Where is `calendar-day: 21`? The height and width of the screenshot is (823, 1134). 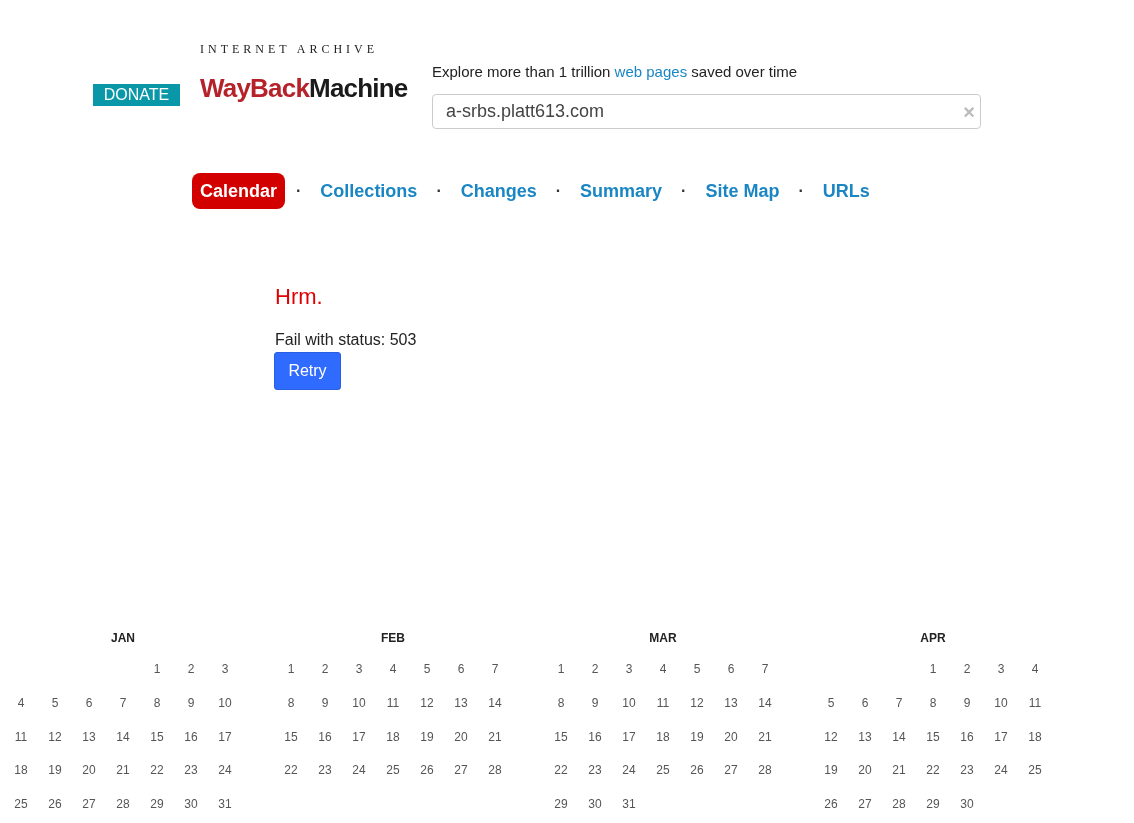
calendar-day: 21 is located at coordinates (123, 780).